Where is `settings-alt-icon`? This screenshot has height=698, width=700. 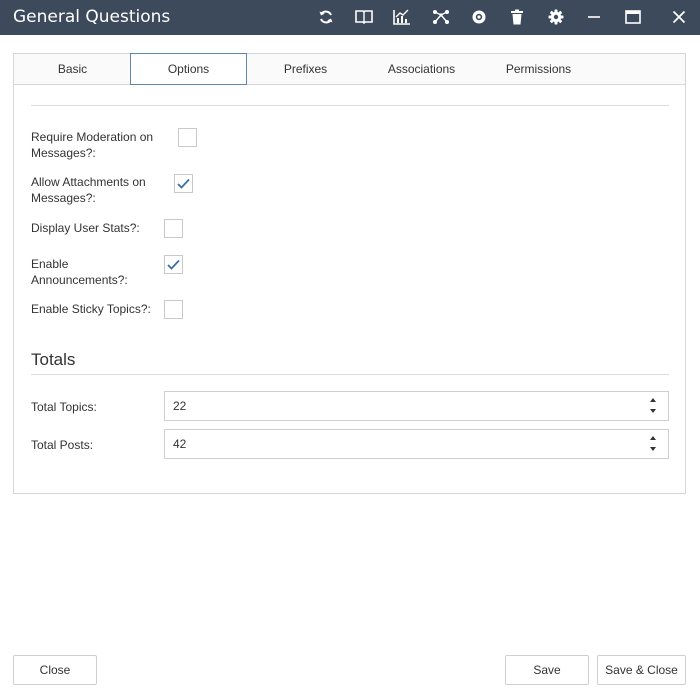 settings-alt-icon is located at coordinates (479, 17).